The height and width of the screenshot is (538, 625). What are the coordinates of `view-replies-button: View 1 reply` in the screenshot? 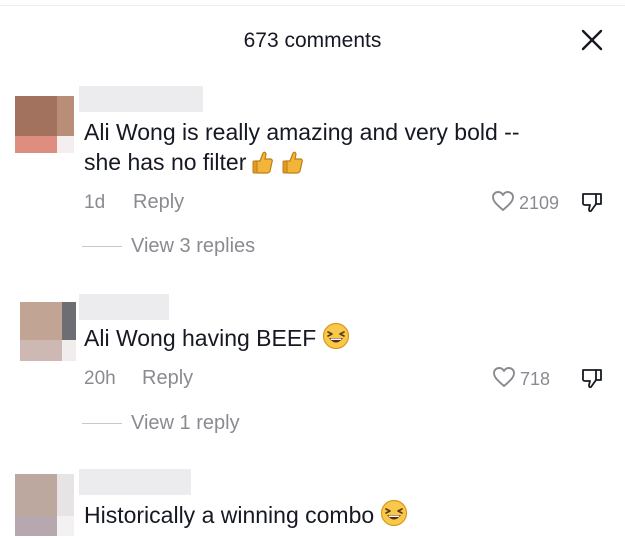 It's located at (161, 423).